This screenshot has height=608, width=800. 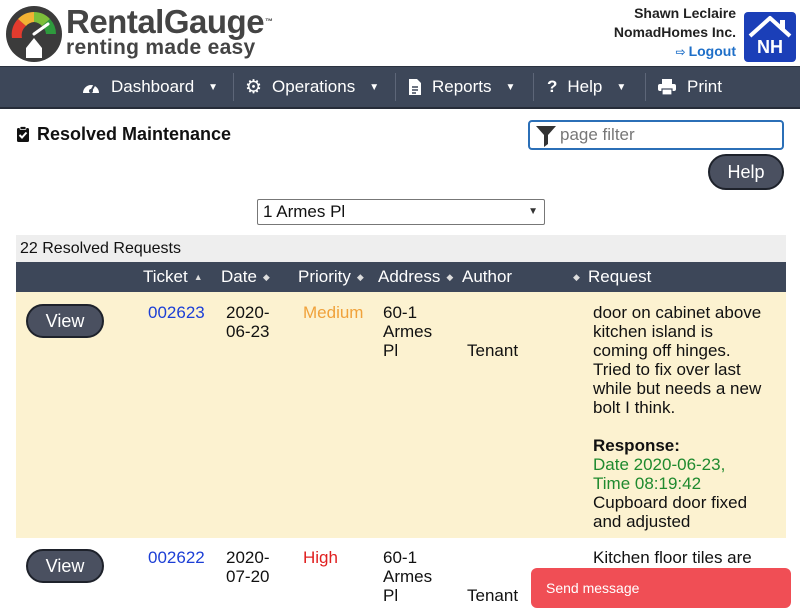 I want to click on logout-link: ⇨ Logout, so click(x=675, y=52).